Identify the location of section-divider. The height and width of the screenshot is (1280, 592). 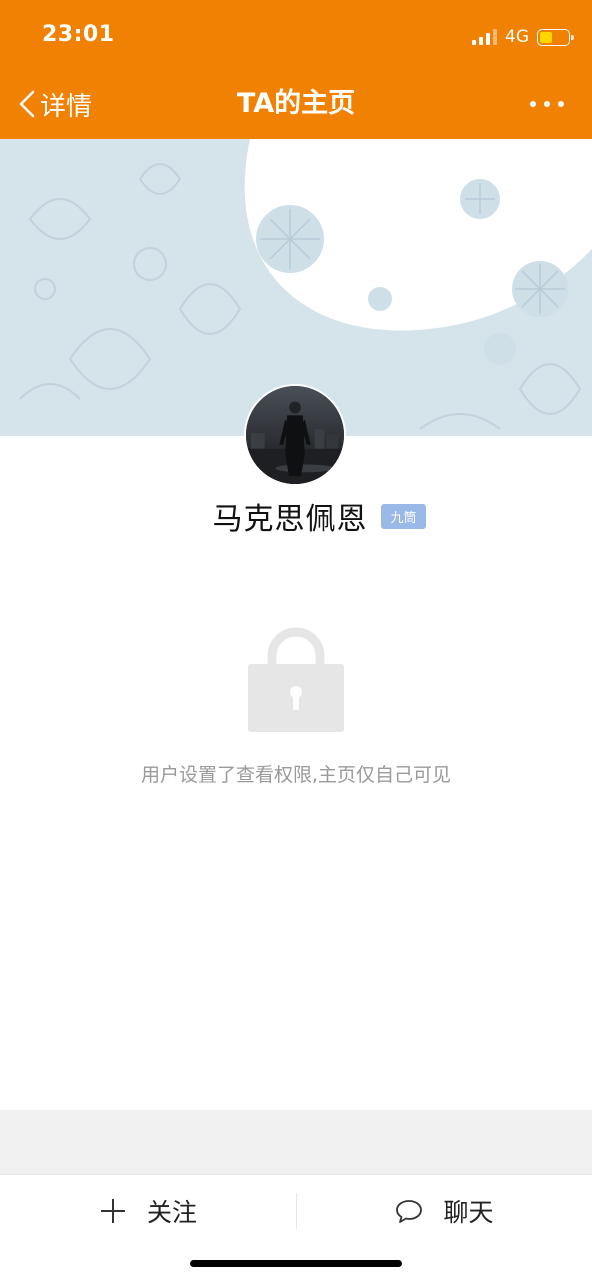
(296, 1142).